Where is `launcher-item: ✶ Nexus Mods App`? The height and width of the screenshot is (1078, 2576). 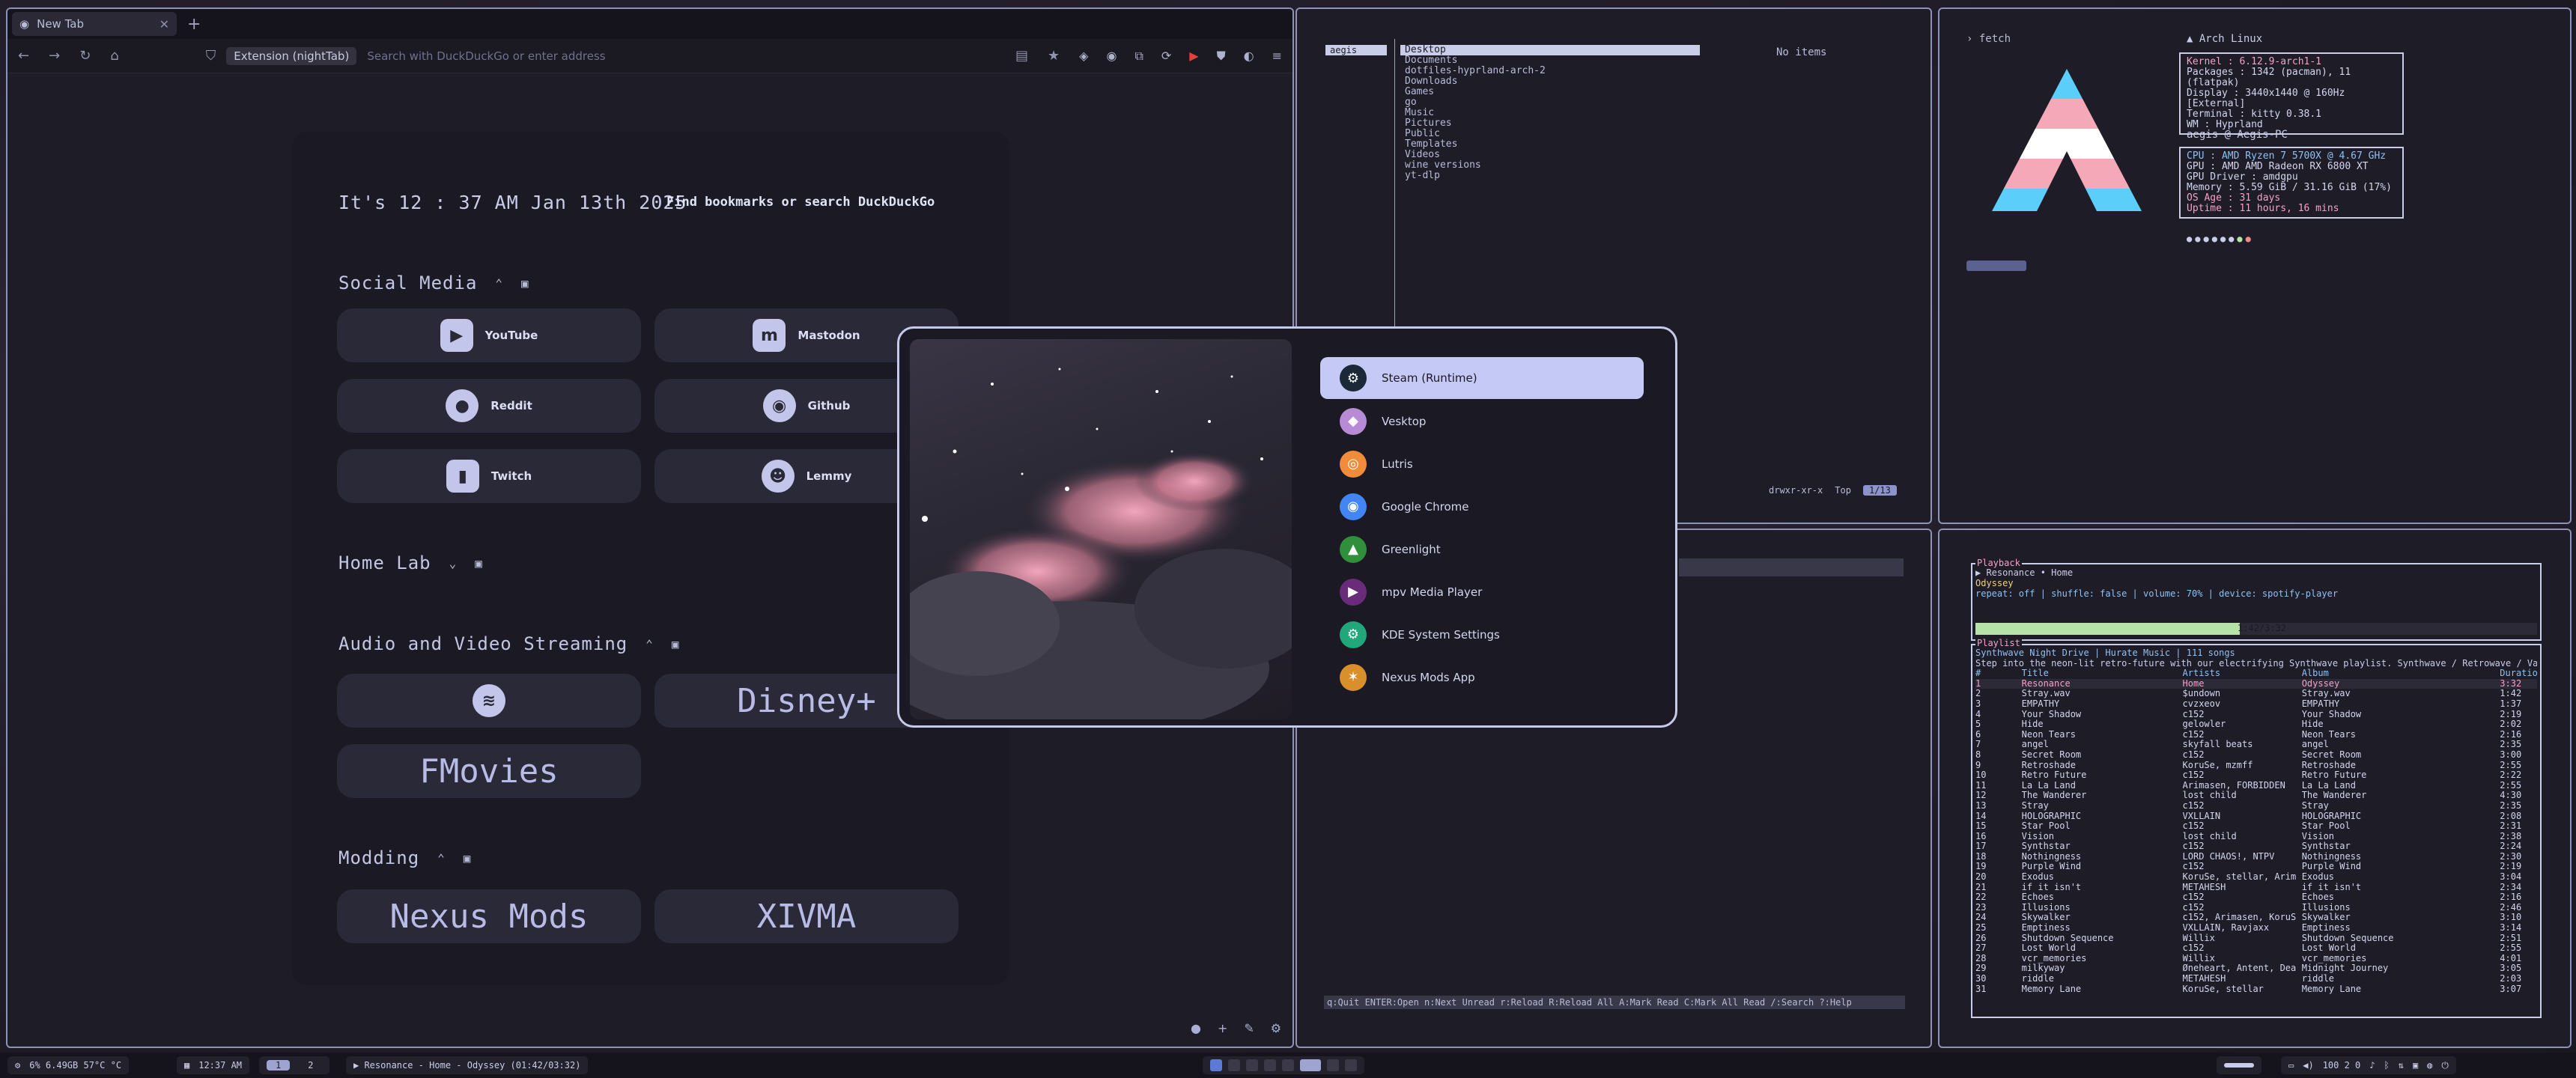
launcher-item: ✶ Nexus Mods App is located at coordinates (1482, 677).